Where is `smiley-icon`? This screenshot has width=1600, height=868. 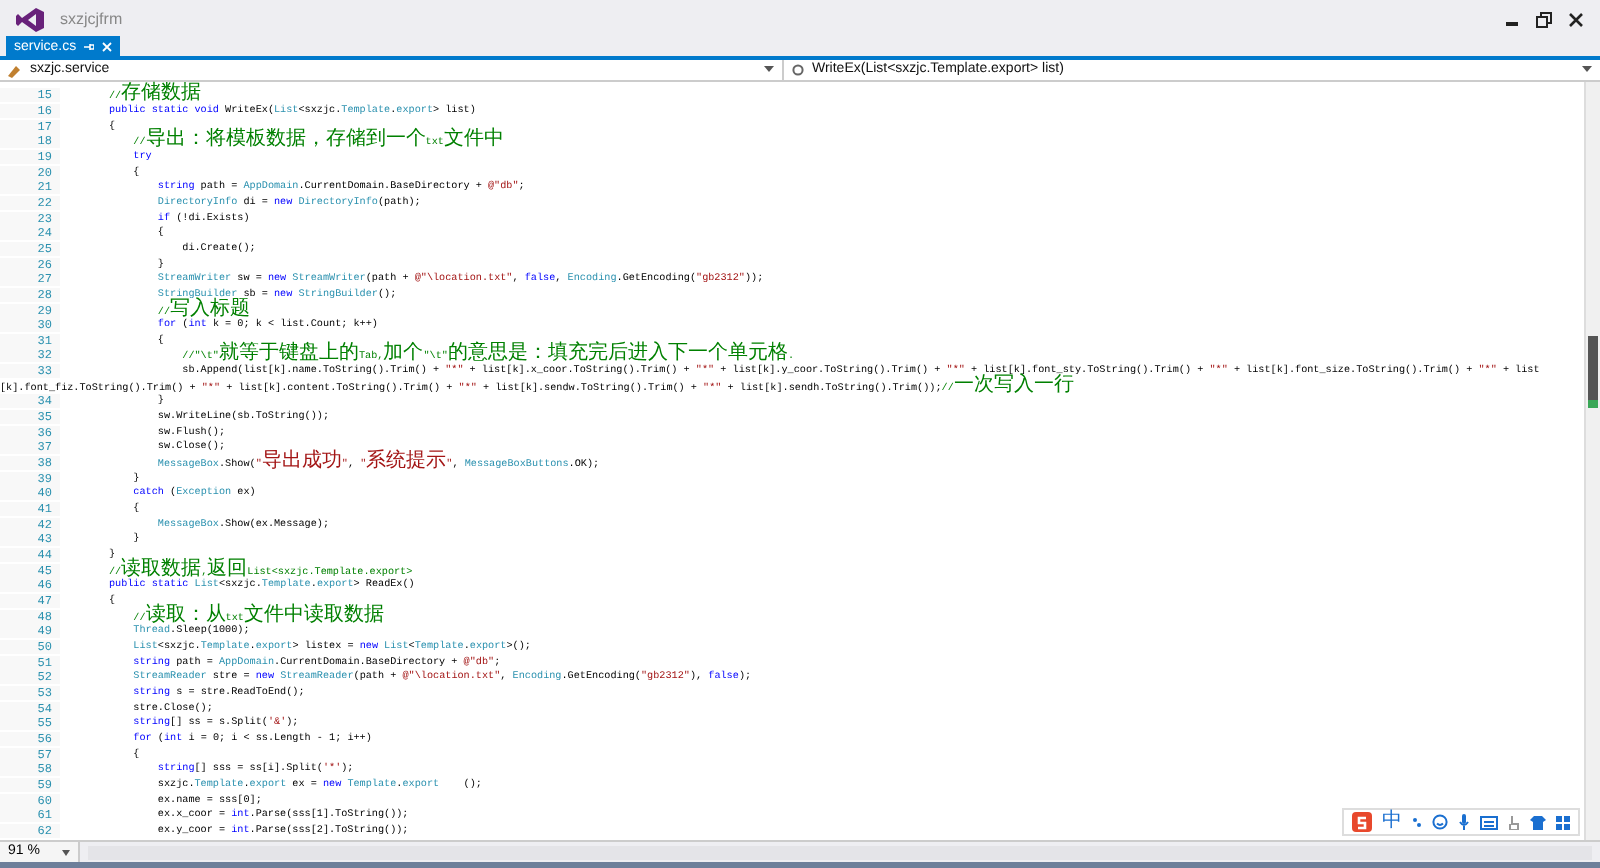
smiley-icon is located at coordinates (1440, 822).